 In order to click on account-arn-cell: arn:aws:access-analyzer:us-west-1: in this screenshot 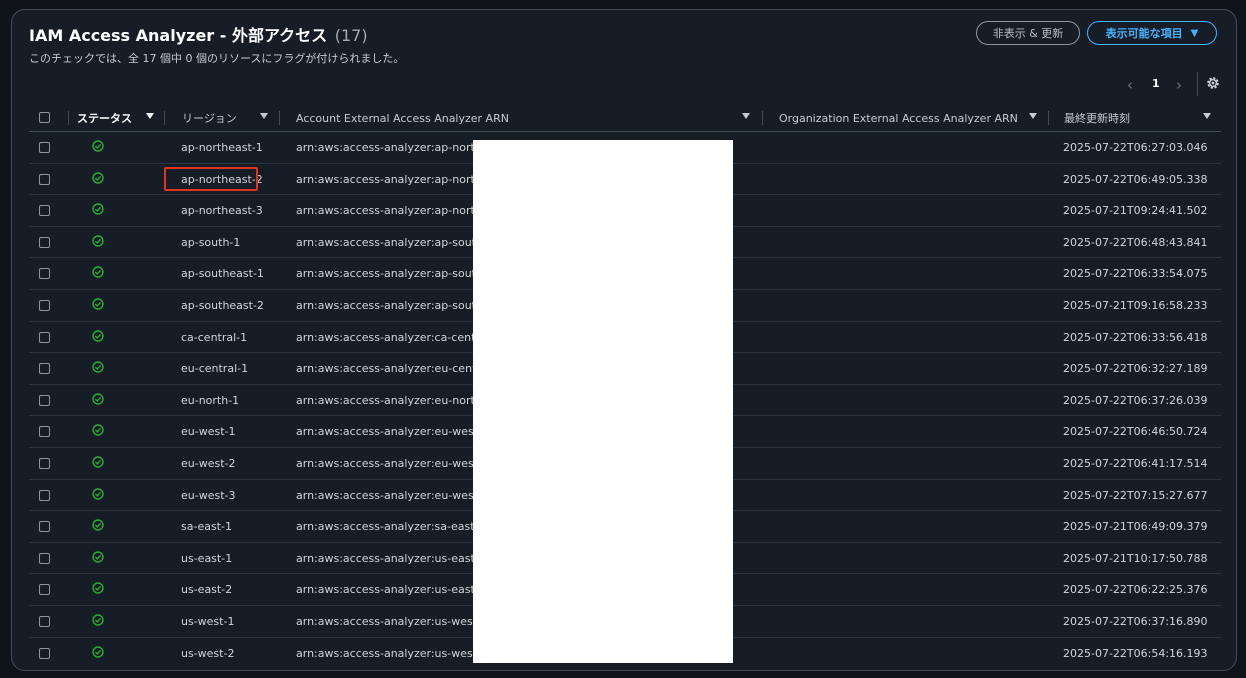, I will do `click(385, 621)`.